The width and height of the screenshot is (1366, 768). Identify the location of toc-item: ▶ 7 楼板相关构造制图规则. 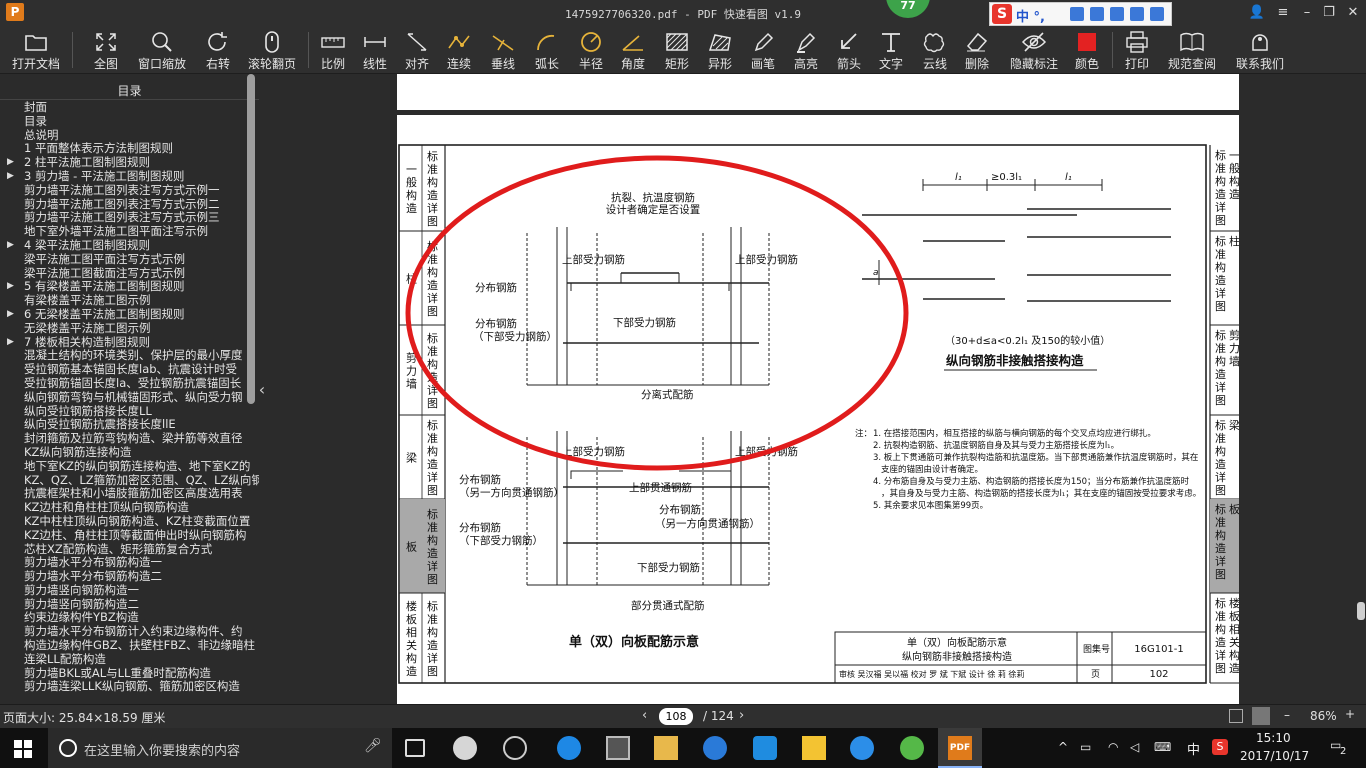
(129, 342).